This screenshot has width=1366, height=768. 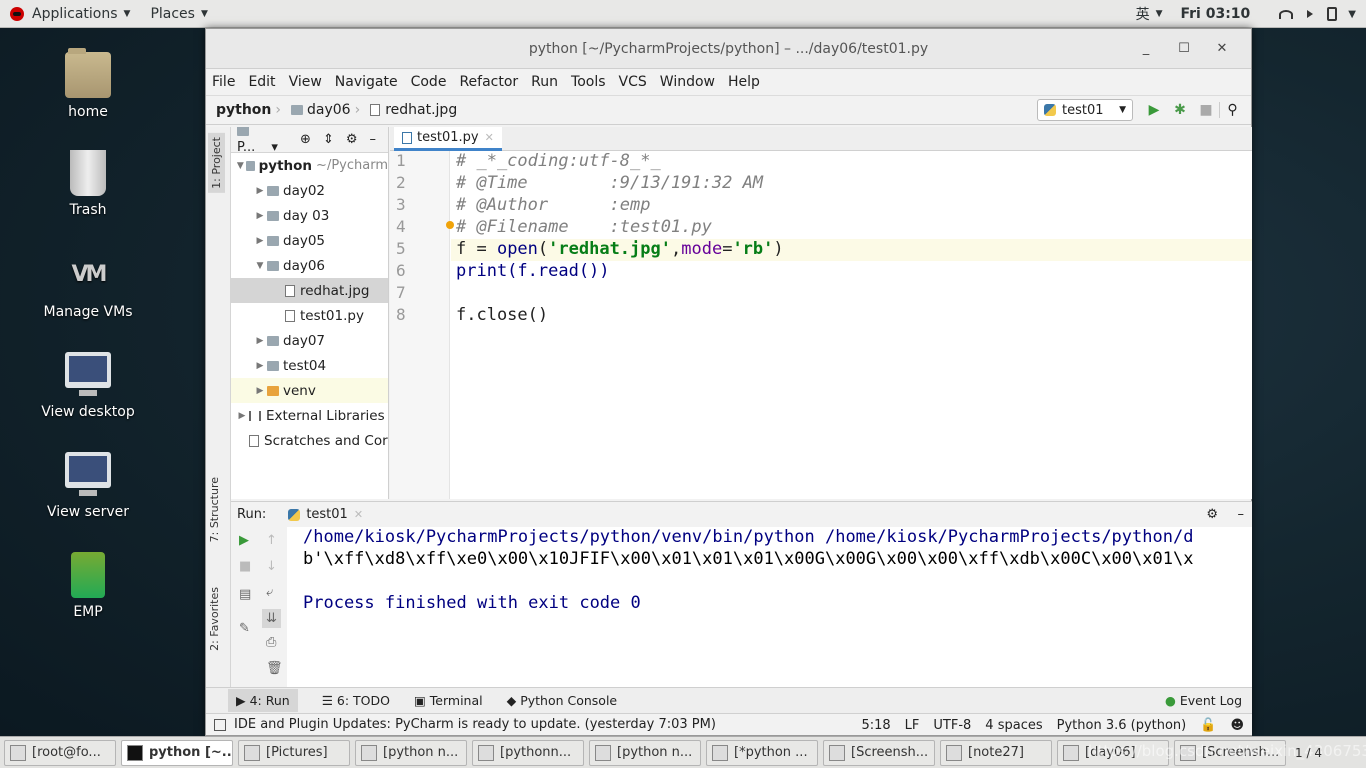 What do you see at coordinates (1215, 14) in the screenshot?
I see `clock: Fri 03:10` at bounding box center [1215, 14].